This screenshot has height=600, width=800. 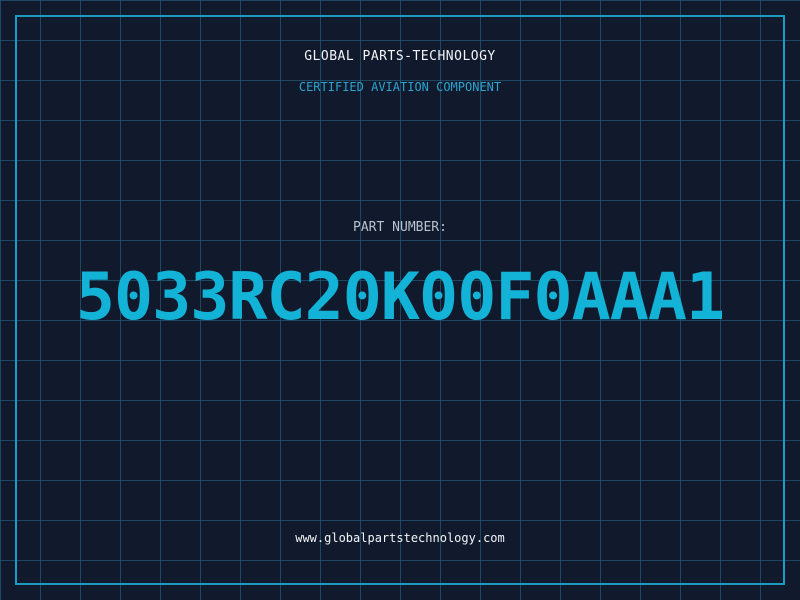 I want to click on company-name: GLOBAL PARTS-TECHNOLOGY, so click(x=400, y=56).